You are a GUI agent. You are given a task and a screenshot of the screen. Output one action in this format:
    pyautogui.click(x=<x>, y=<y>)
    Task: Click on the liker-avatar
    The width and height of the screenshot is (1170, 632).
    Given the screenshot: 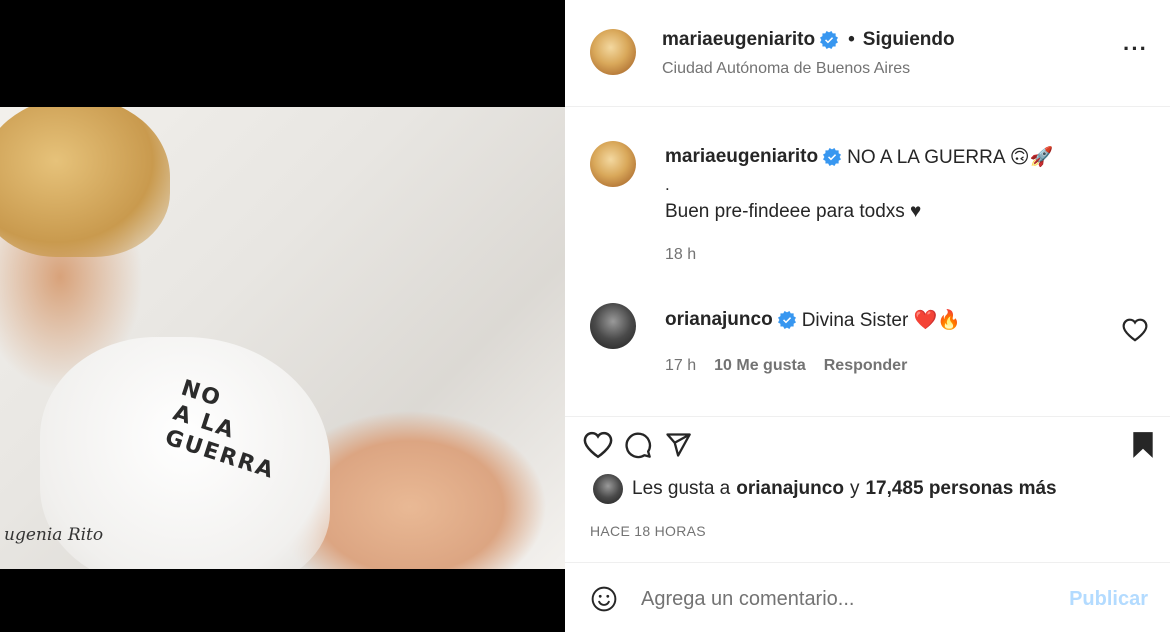 What is the action you would take?
    pyautogui.click(x=608, y=489)
    